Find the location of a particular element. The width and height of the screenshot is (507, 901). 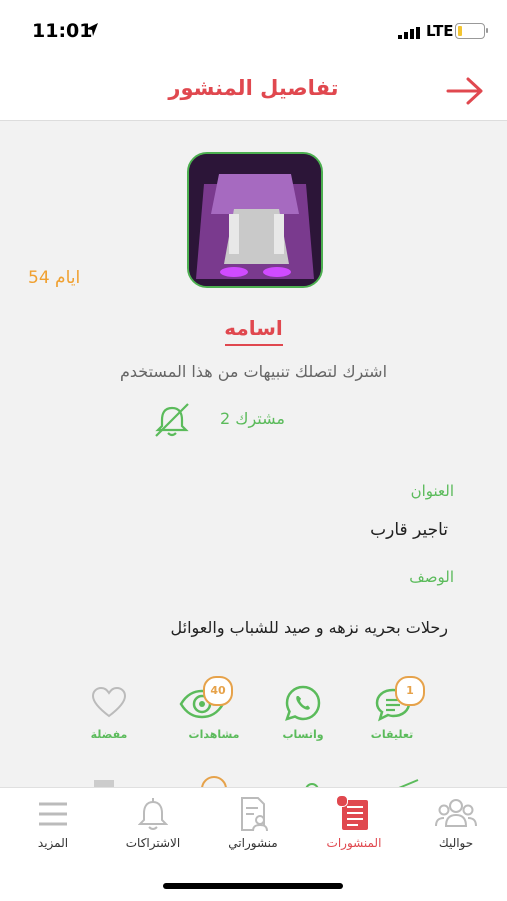

status-time: 11:01 is located at coordinates (62, 31).